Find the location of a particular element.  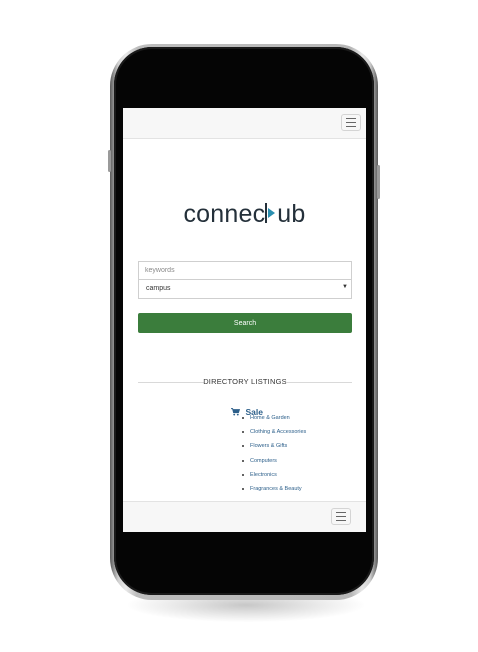

heading-divider-right is located at coordinates (319, 382).